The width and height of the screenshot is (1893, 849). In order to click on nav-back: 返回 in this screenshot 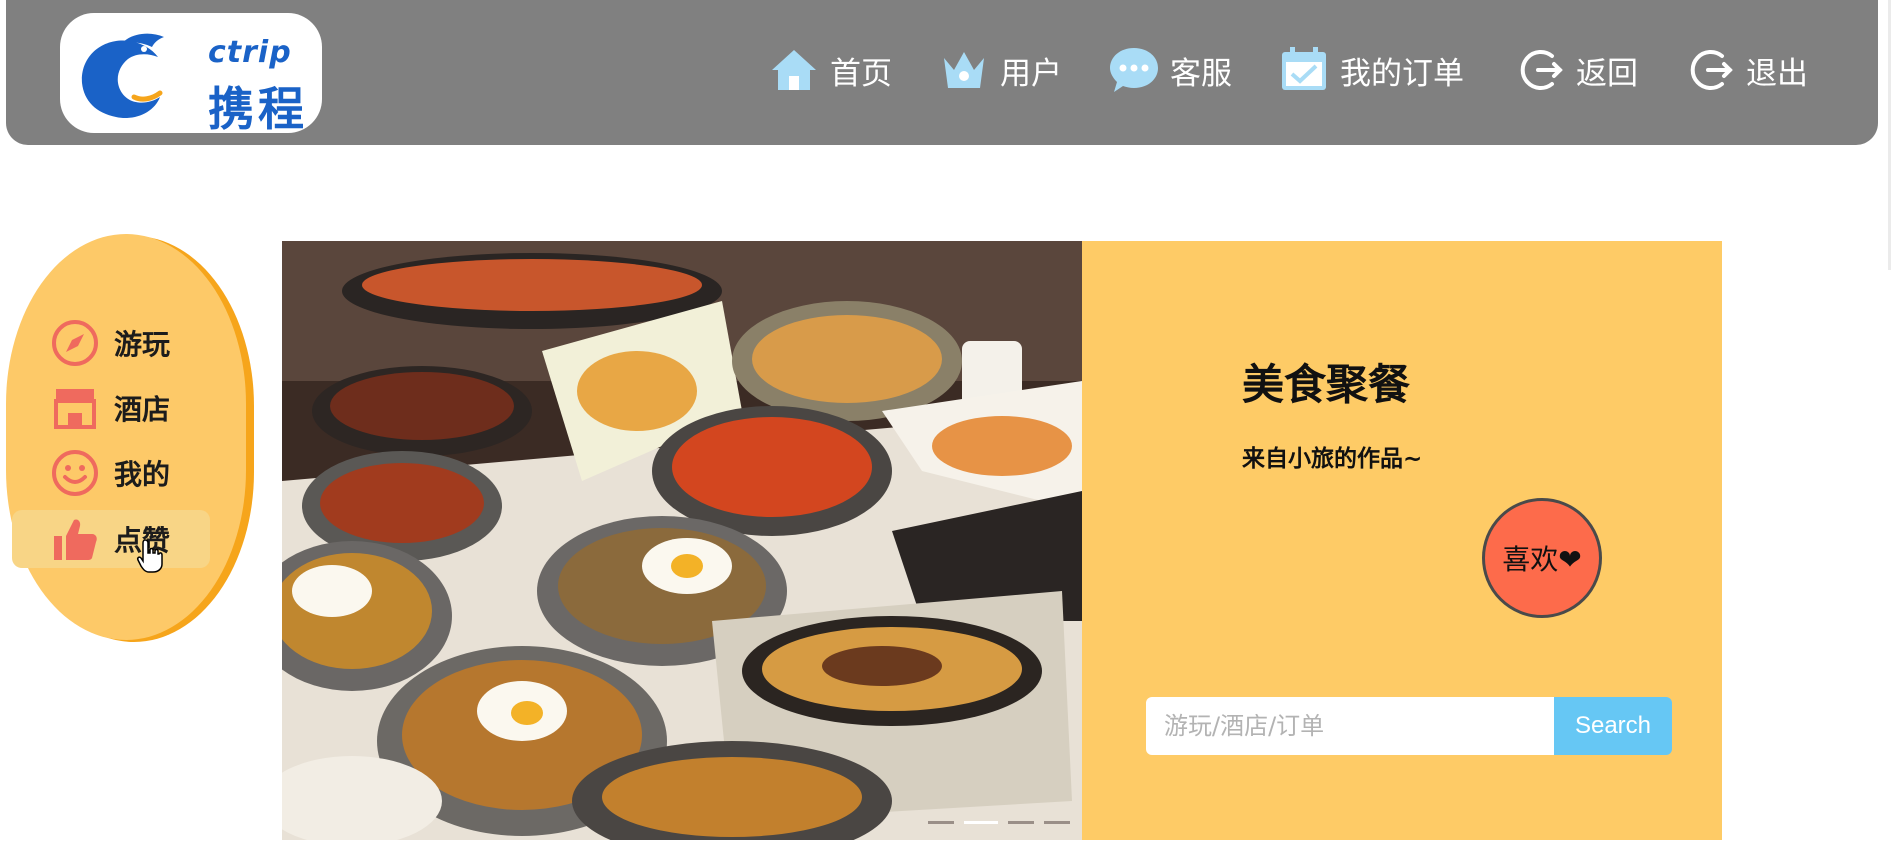, I will do `click(1576, 70)`.